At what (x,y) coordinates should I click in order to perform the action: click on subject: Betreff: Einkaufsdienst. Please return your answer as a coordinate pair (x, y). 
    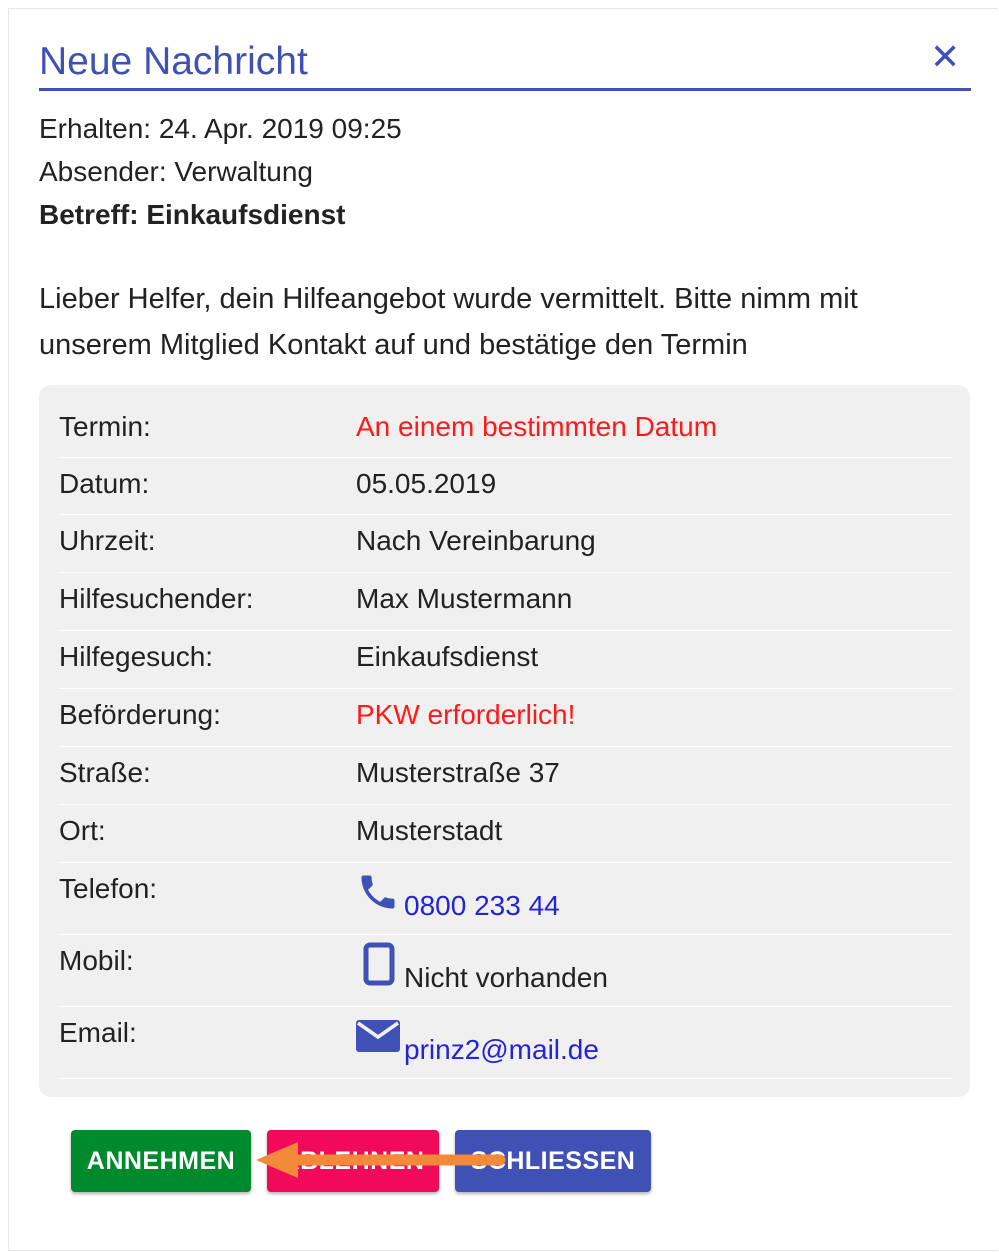
    Looking at the image, I should click on (192, 214).